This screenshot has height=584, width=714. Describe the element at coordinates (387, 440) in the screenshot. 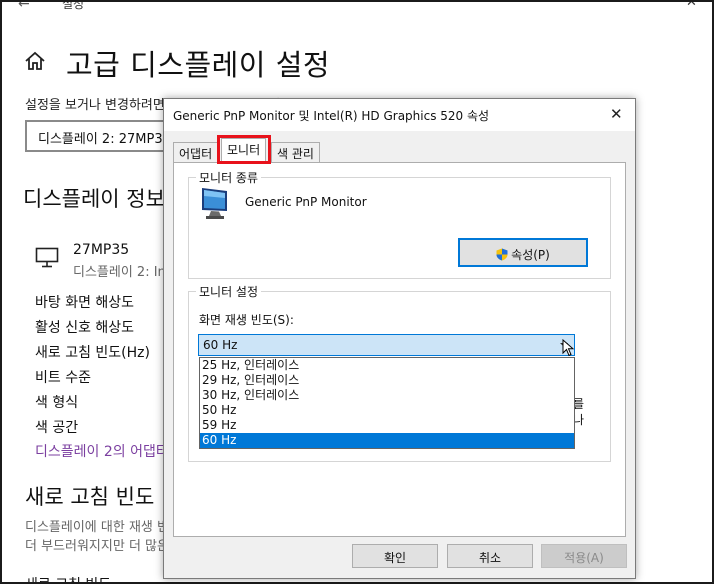

I see `option-60hz-selected: 60 Hz` at that location.